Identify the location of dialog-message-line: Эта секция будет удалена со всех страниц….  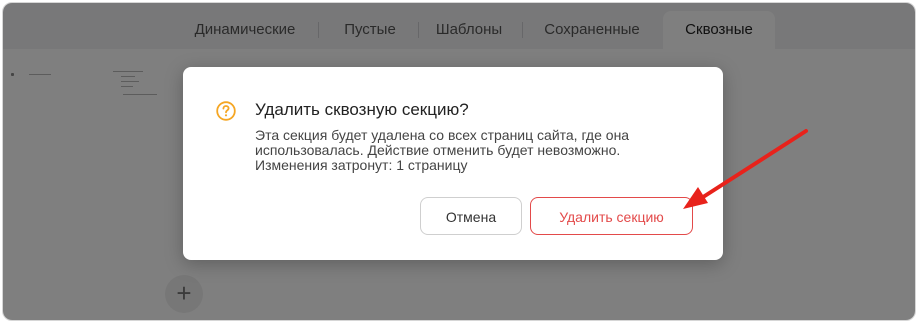
(442, 135).